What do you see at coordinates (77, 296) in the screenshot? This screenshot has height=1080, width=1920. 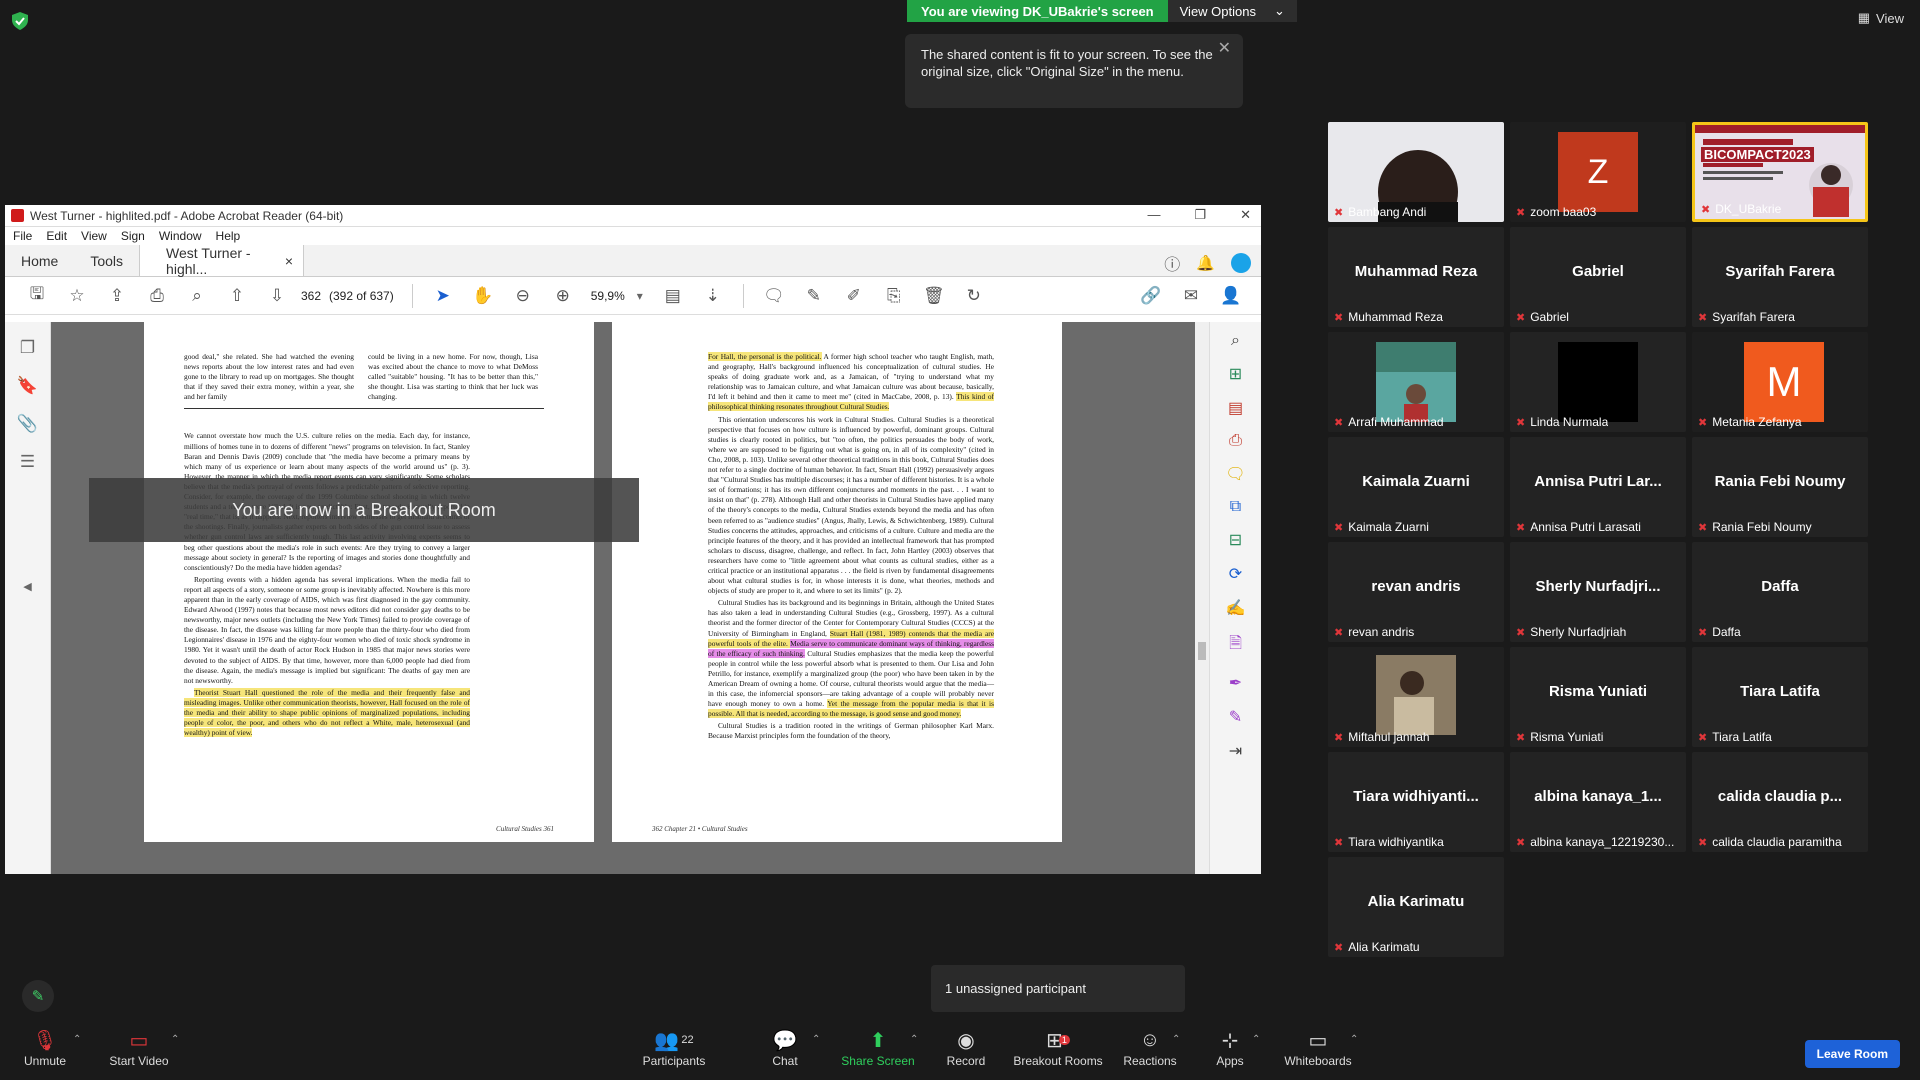 I see `star-icon: ☆` at bounding box center [77, 296].